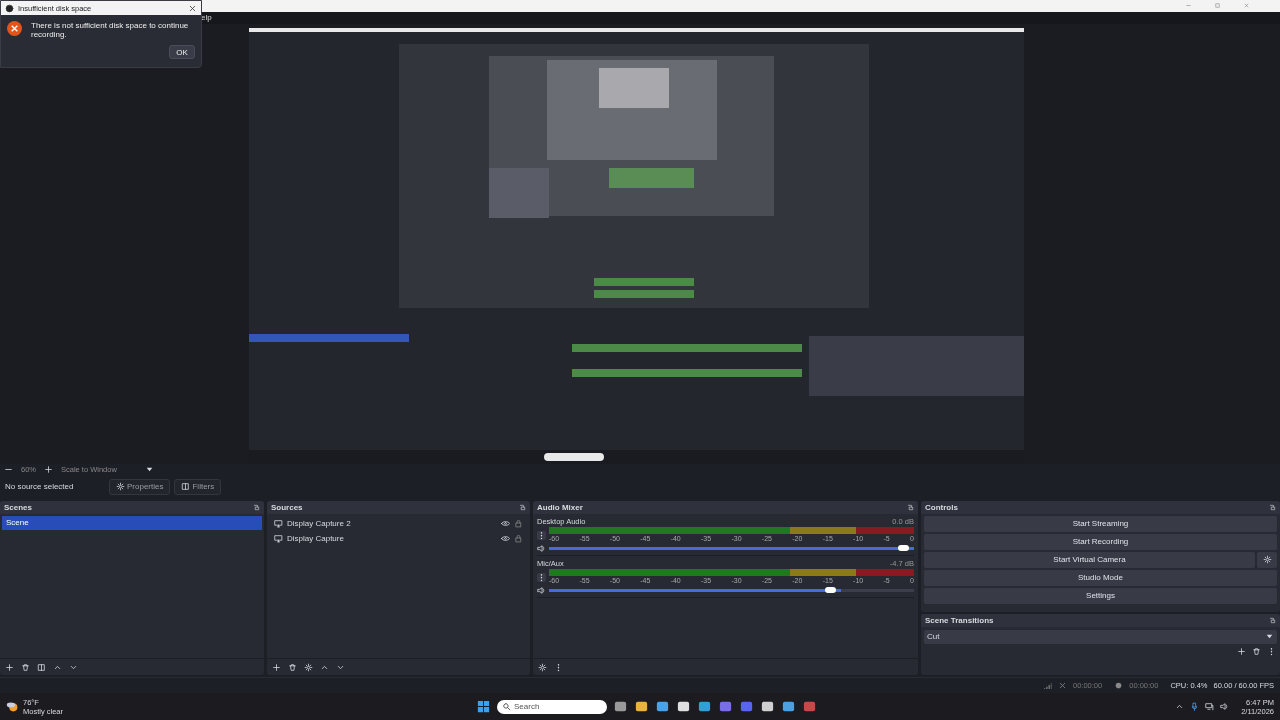 The height and width of the screenshot is (720, 1280). What do you see at coordinates (392, 538) in the screenshot?
I see `source-item: Display Capture` at bounding box center [392, 538].